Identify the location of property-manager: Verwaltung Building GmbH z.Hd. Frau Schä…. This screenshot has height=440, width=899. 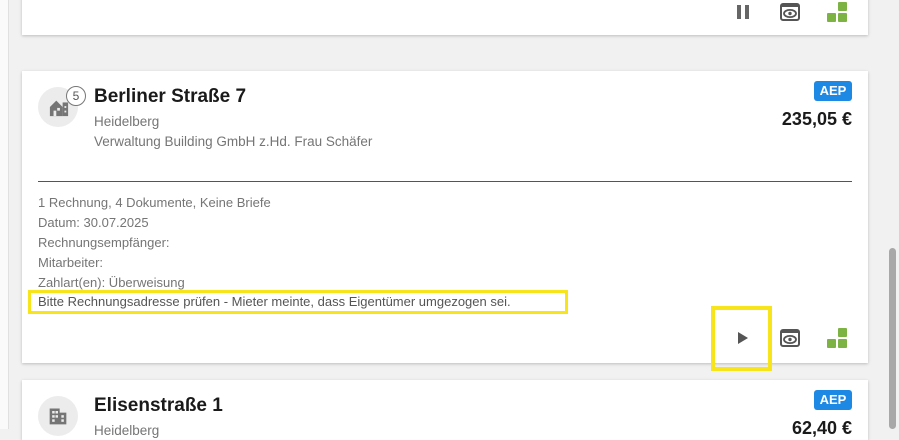
(233, 141).